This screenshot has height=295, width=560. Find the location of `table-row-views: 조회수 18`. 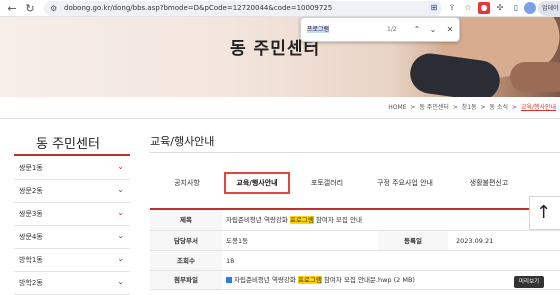

table-row-views: 조회수 18 is located at coordinates (355, 261).